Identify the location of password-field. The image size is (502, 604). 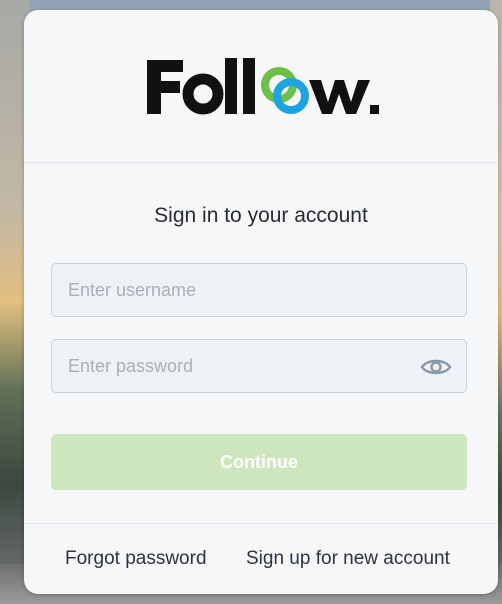
(259, 366).